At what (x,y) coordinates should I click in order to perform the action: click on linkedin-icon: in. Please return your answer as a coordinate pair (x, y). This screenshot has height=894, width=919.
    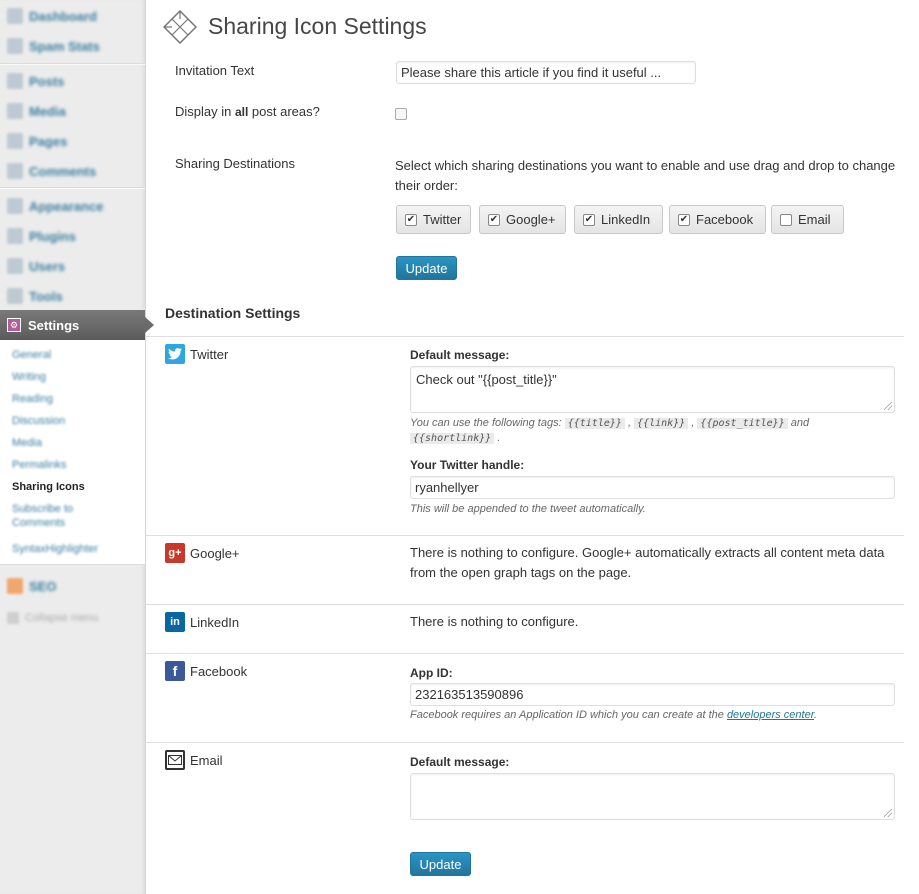
    Looking at the image, I should click on (175, 622).